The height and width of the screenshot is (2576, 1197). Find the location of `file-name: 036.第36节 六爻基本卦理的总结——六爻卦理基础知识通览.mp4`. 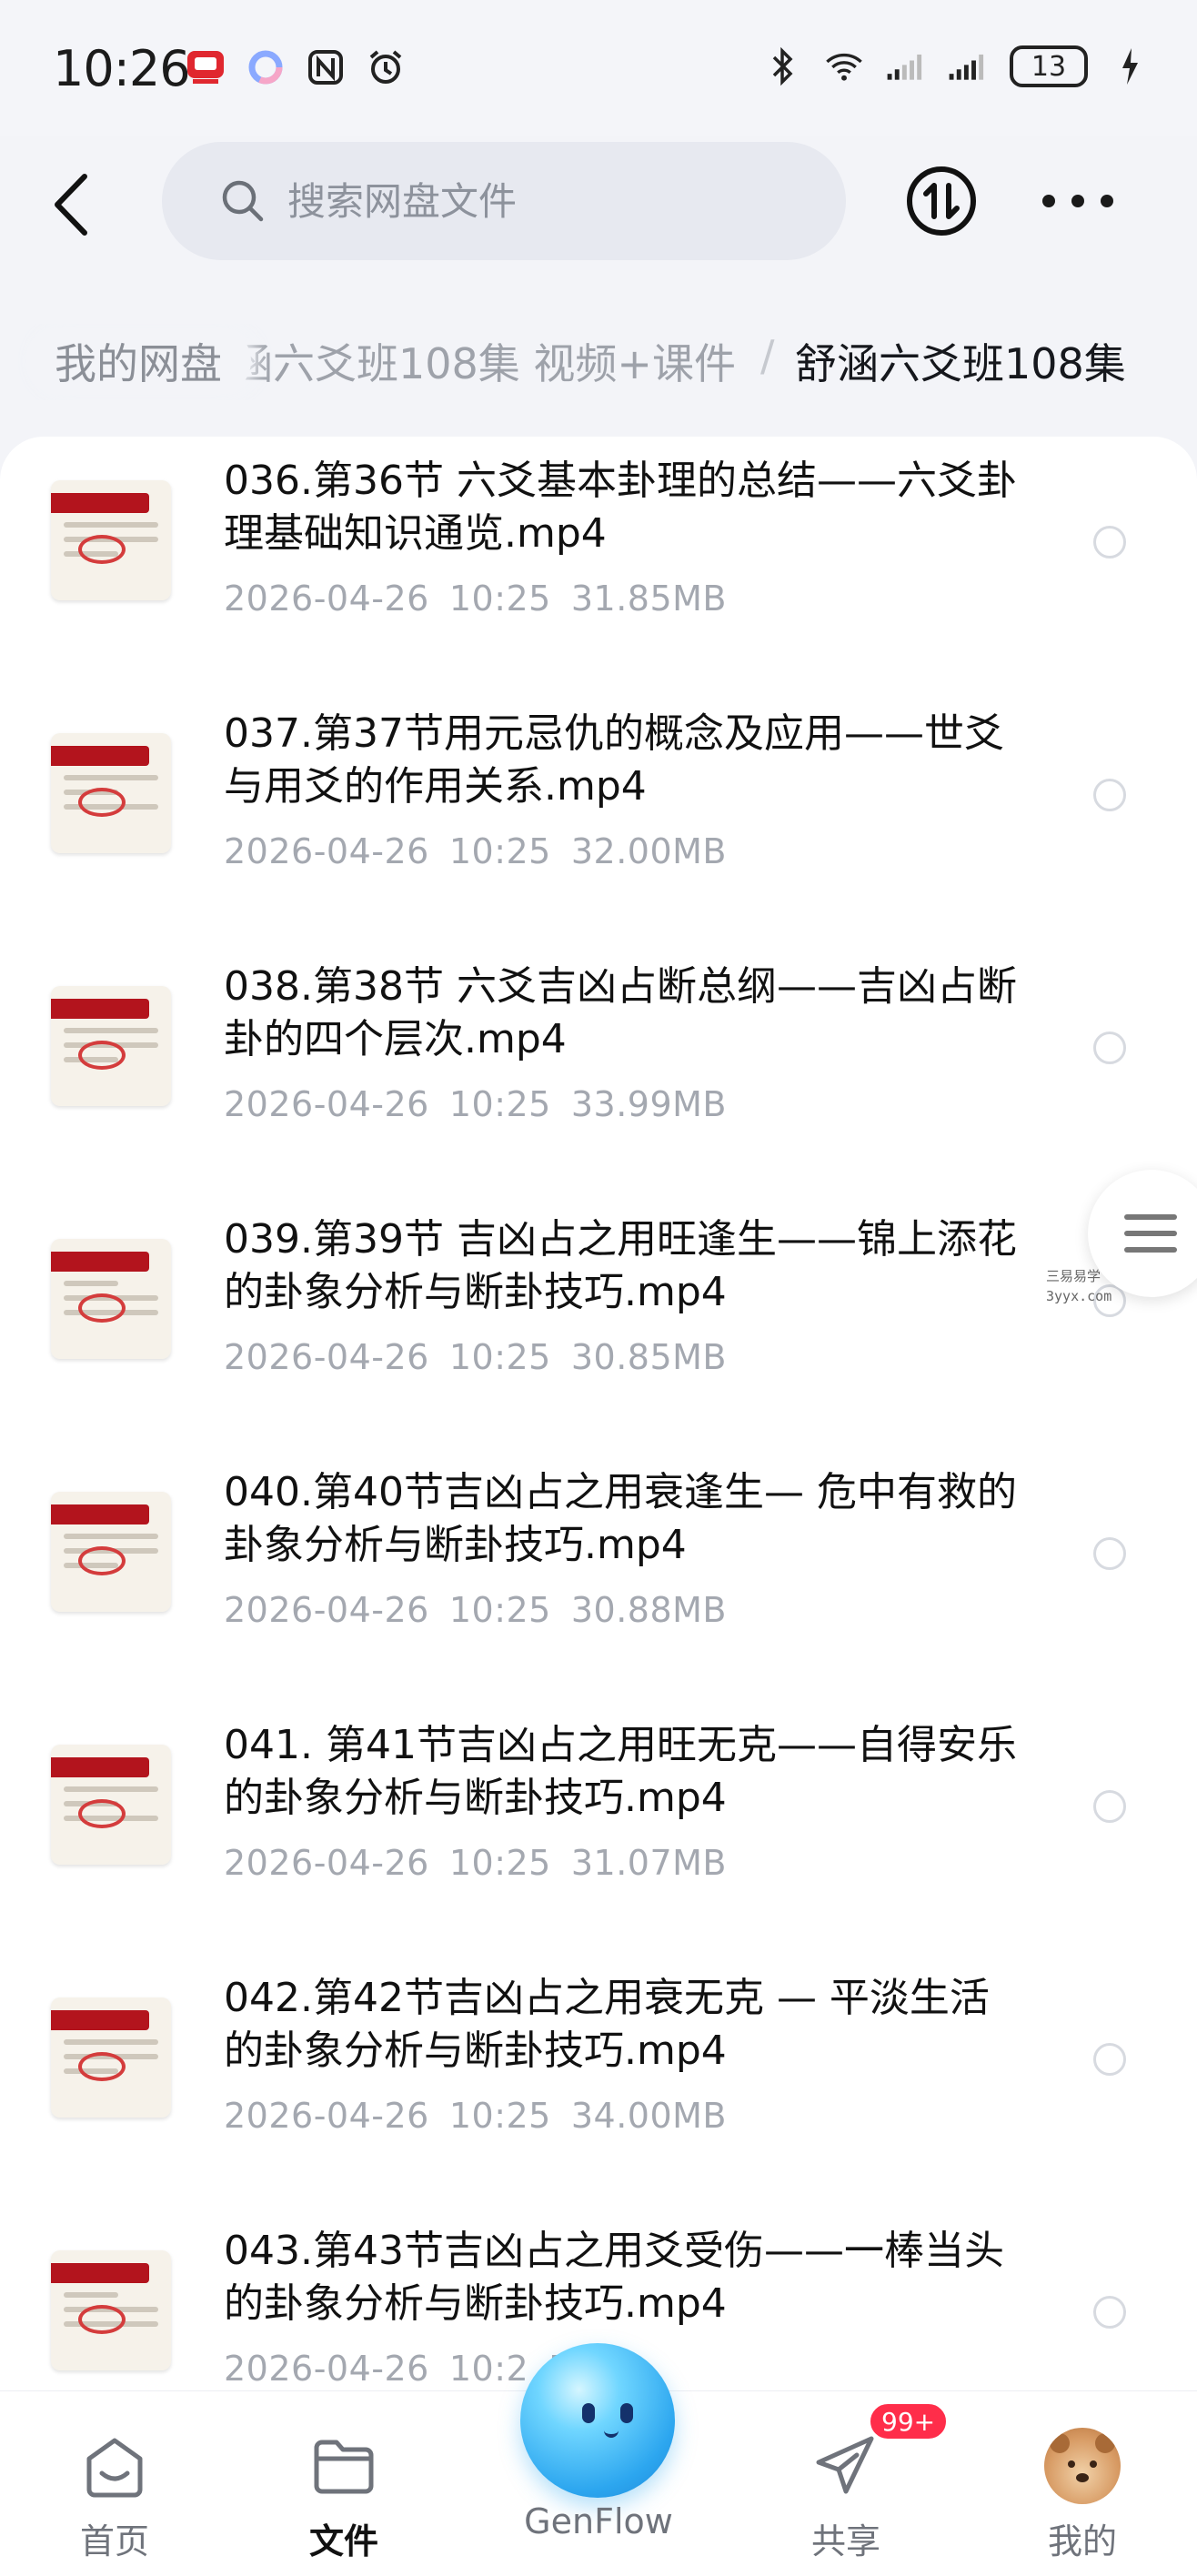

file-name: 036.第36节 六爻基本卦理的总结——六爻卦理基础知识通览.mp4 is located at coordinates (620, 507).